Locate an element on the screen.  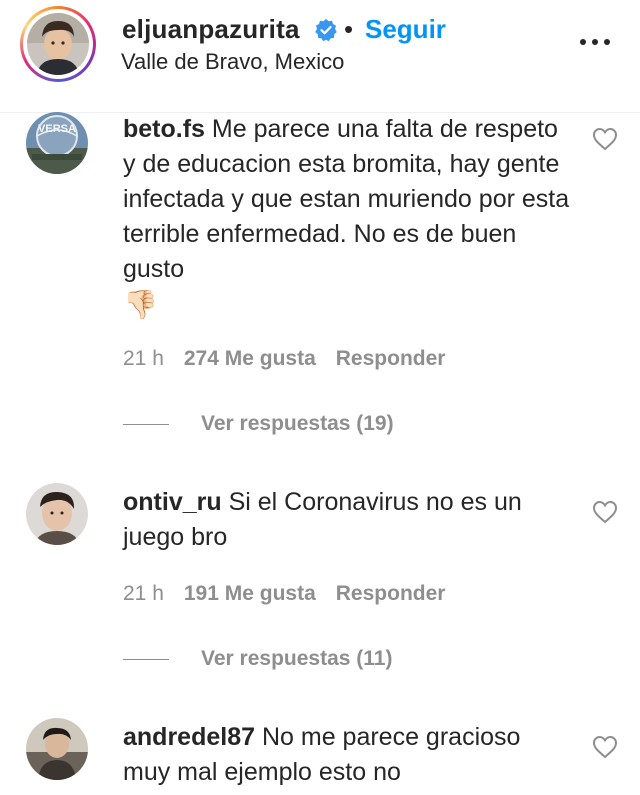
profile-avatar-story-ring is located at coordinates (58, 44).